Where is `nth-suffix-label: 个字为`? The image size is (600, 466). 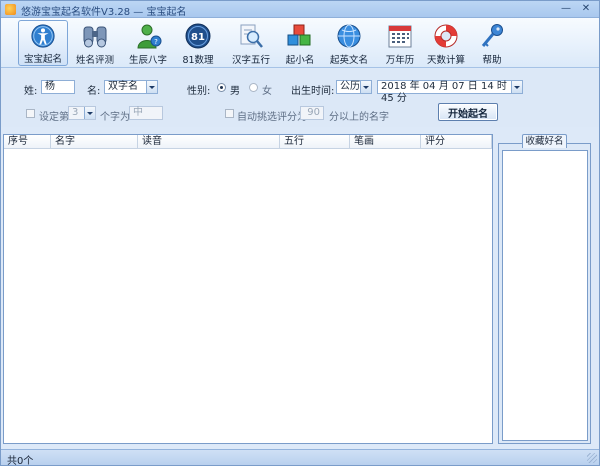
nth-suffix-label: 个字为 is located at coordinates (115, 117).